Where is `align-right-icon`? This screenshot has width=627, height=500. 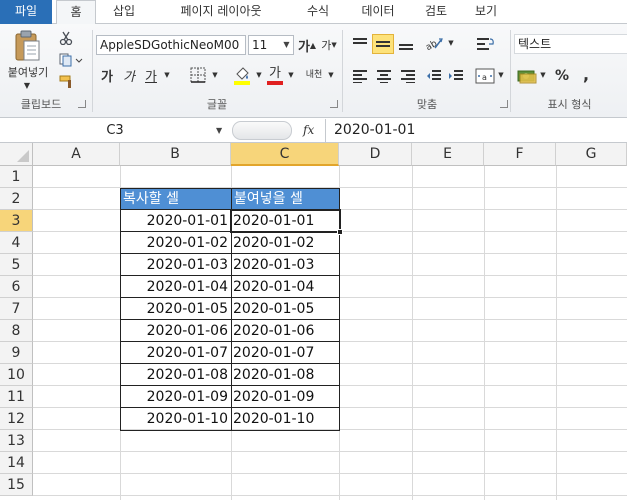 align-right-icon is located at coordinates (408, 76).